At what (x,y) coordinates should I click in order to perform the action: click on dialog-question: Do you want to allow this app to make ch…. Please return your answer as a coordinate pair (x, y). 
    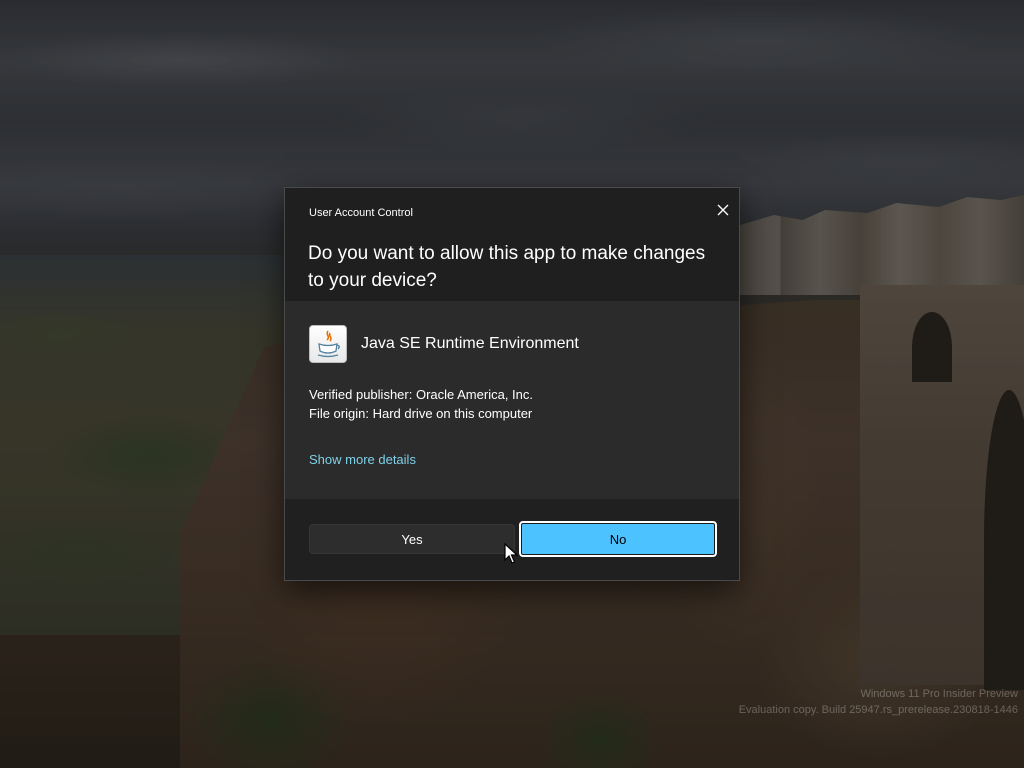
    Looking at the image, I should click on (507, 267).